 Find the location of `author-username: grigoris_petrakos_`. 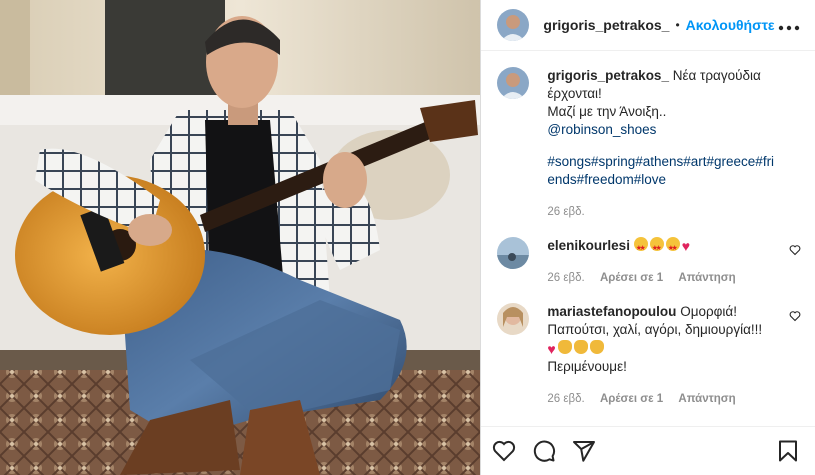

author-username: grigoris_petrakos_ is located at coordinates (606, 25).